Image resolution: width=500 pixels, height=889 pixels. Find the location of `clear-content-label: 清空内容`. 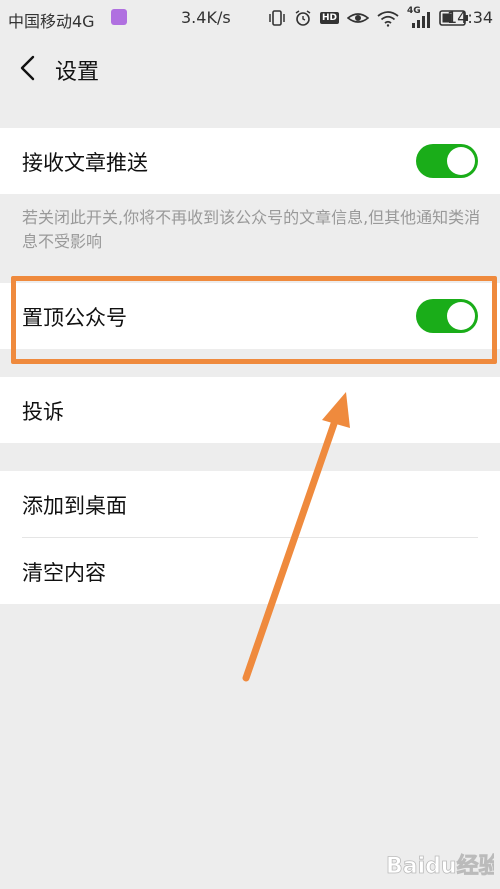

clear-content-label: 清空内容 is located at coordinates (64, 573).